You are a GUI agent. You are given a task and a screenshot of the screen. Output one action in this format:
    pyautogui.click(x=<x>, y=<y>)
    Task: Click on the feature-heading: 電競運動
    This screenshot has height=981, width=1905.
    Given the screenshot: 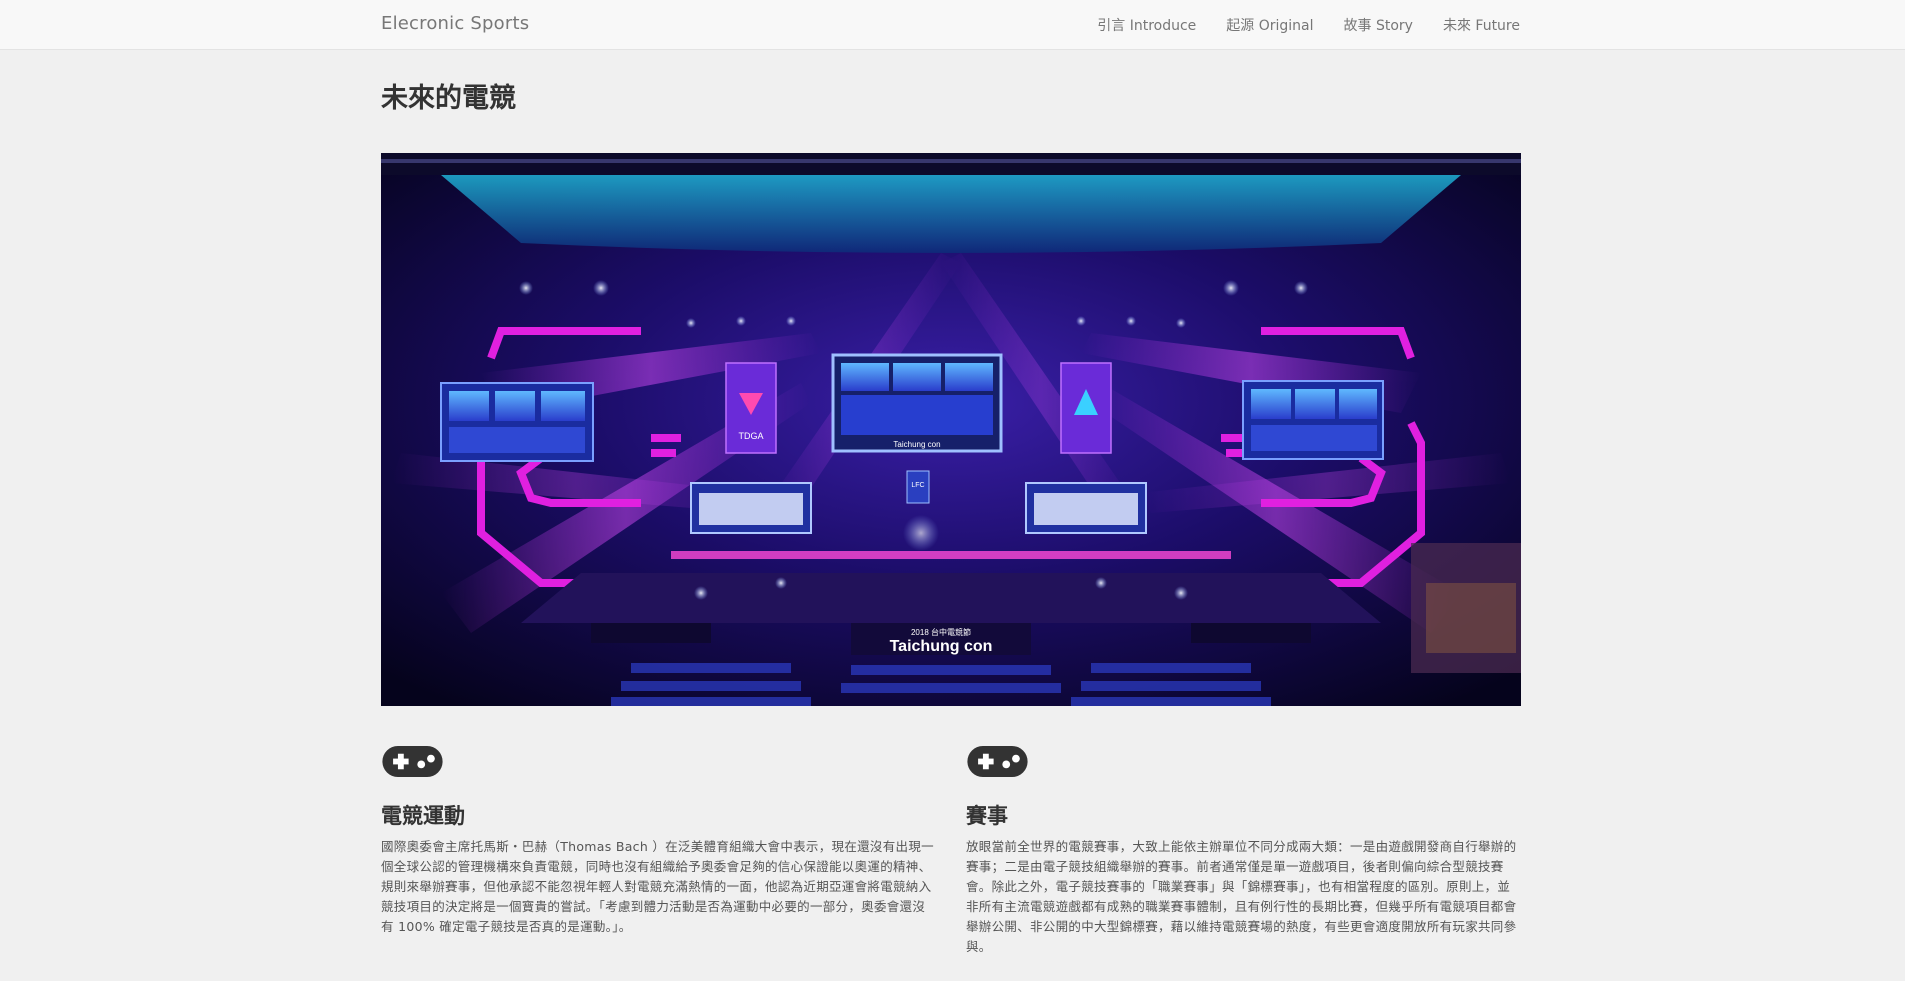 What is the action you would take?
    pyautogui.click(x=423, y=816)
    